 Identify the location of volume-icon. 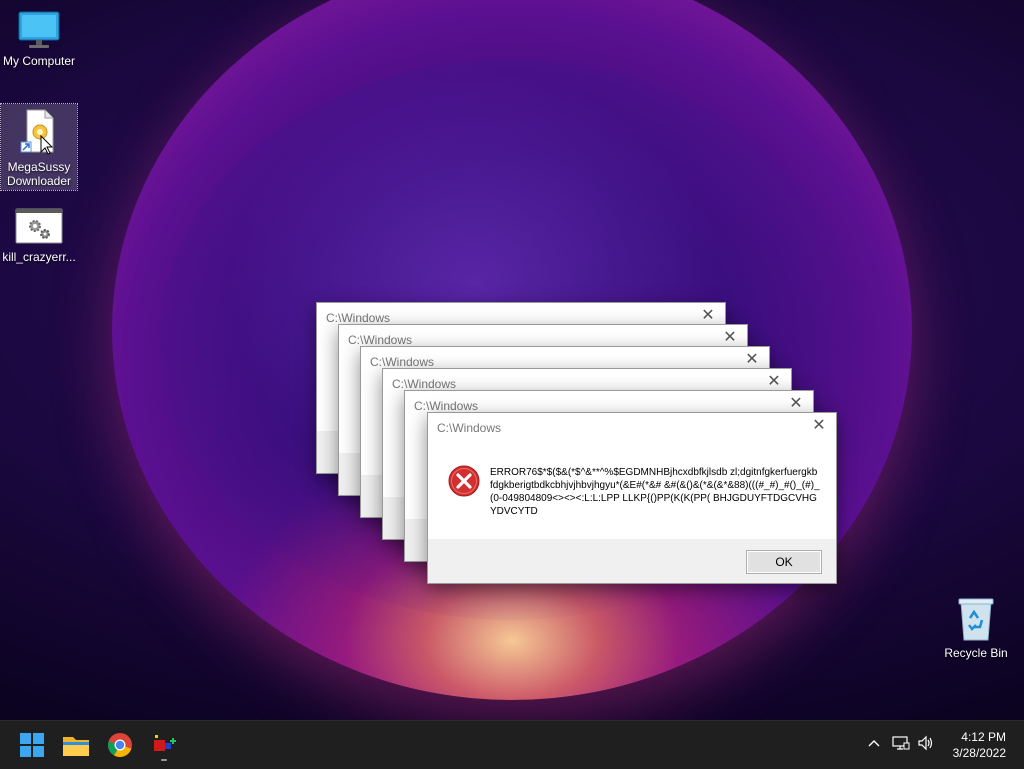
(925, 743).